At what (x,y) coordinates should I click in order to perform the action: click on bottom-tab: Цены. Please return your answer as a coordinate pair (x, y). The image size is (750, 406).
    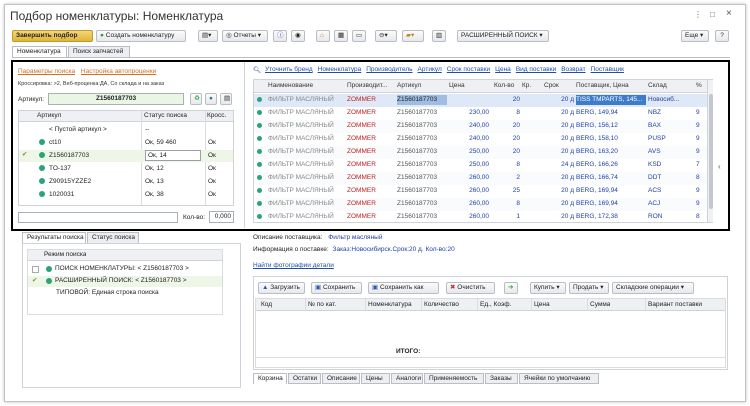
    Looking at the image, I should click on (375, 378).